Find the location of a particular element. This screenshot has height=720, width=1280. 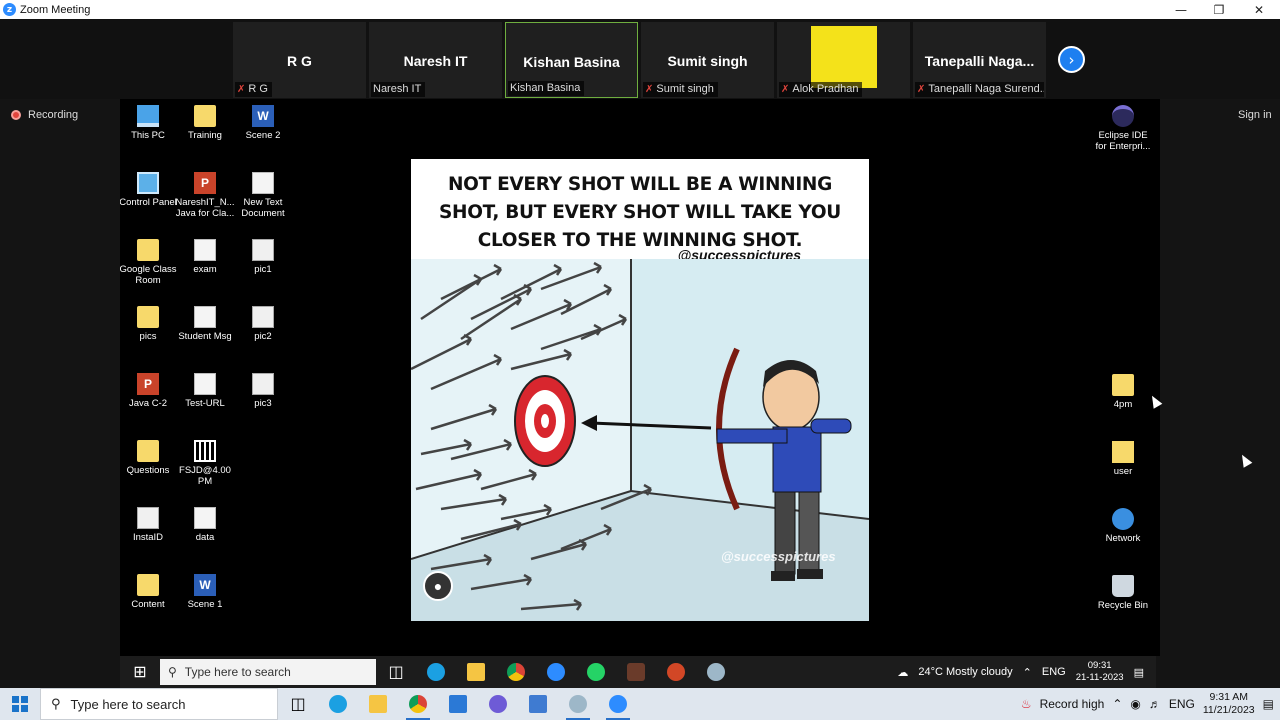

participant-tile: ✗ Alok Pradhan is located at coordinates (843, 60).